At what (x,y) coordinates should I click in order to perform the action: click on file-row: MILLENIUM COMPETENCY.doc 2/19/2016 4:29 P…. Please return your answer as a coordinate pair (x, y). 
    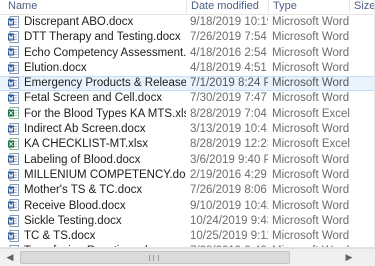
    Looking at the image, I should click on (187, 175).